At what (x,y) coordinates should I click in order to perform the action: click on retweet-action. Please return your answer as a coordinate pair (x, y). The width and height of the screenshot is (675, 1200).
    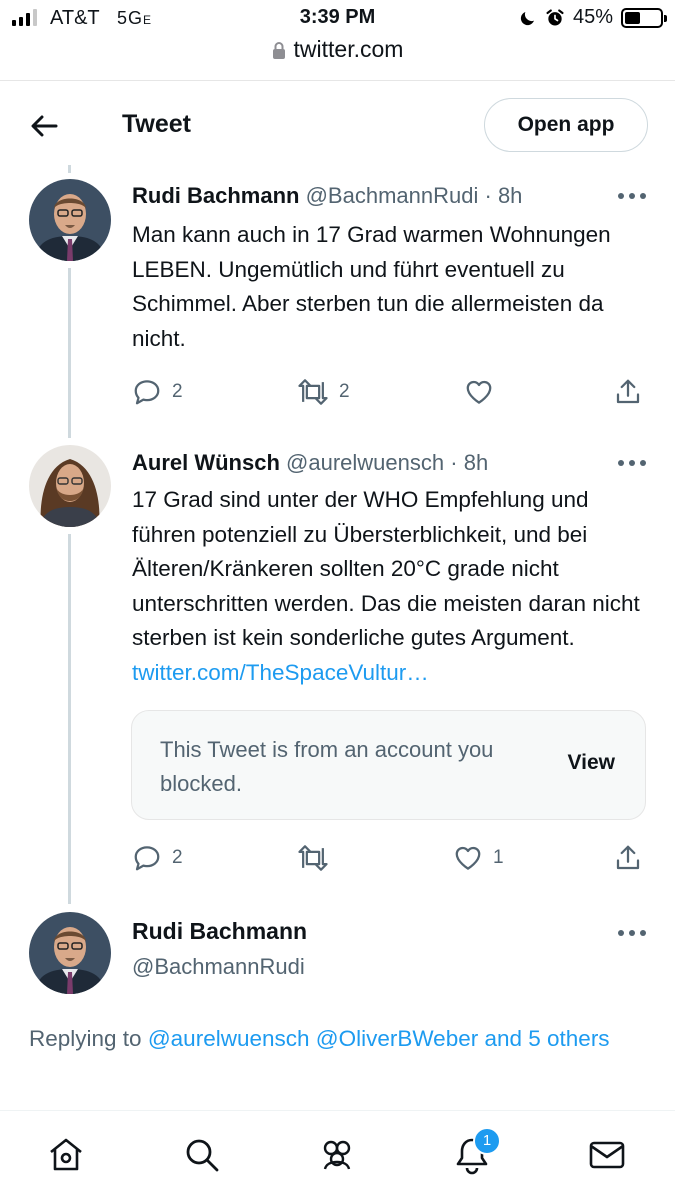
    Looking at the image, I should click on (318, 858).